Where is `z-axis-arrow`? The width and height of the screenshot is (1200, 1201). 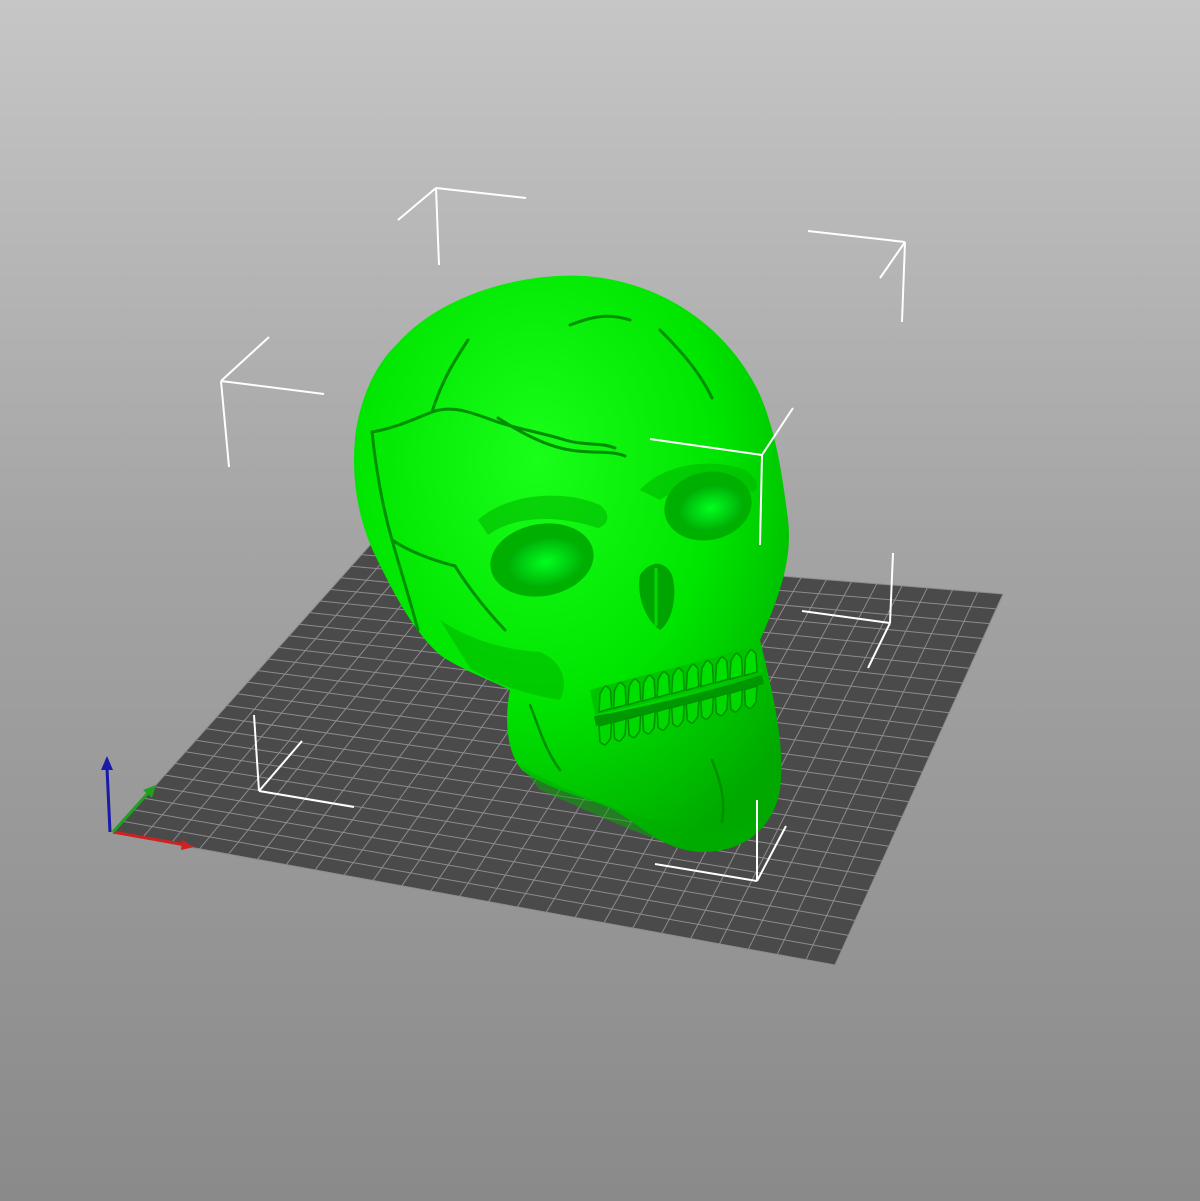 z-axis-arrow is located at coordinates (107, 763).